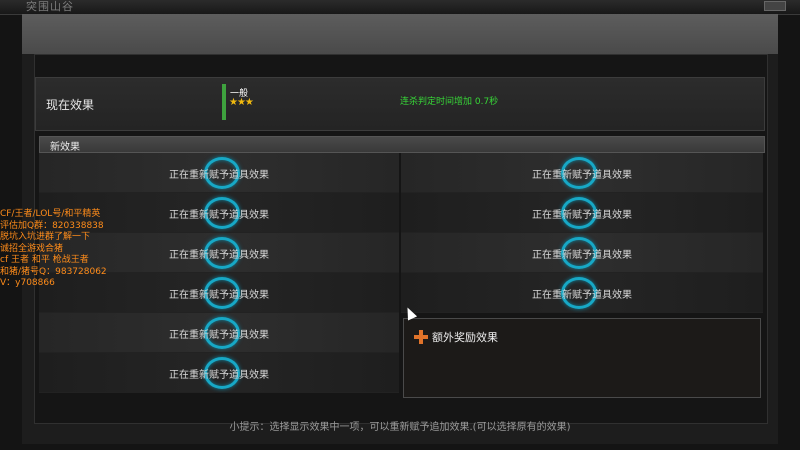 This screenshot has width=800, height=450. I want to click on effect-option-right-1: 正在重新赋予道具效果, so click(582, 173).